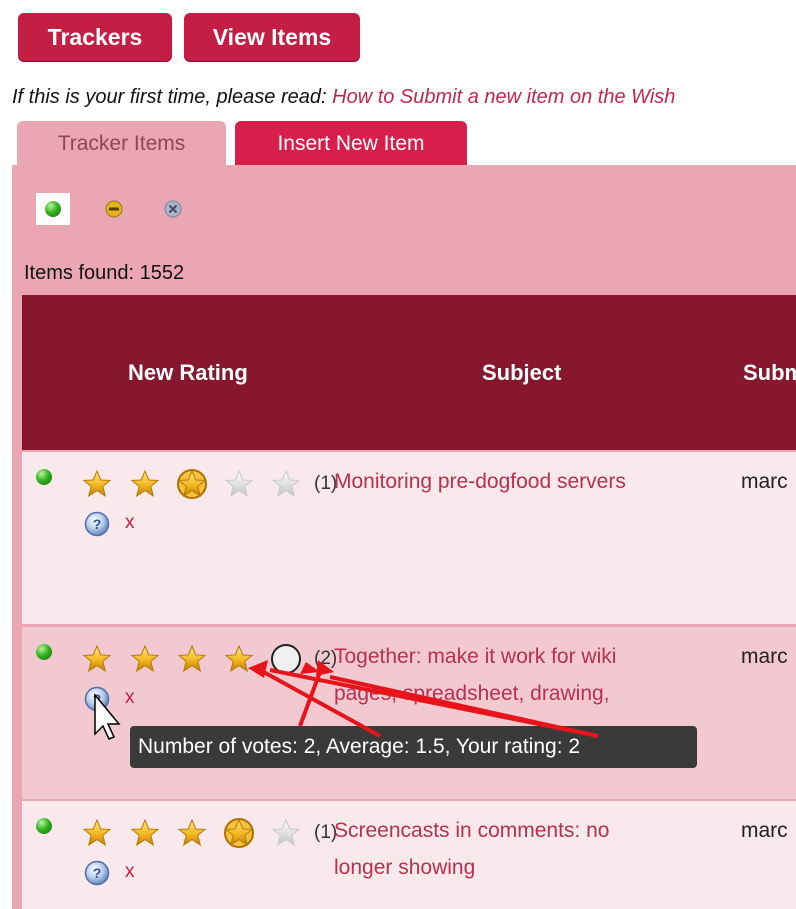 This screenshot has height=909, width=796. Describe the element at coordinates (423, 699) in the screenshot. I see `red-annotation-arrows` at that location.